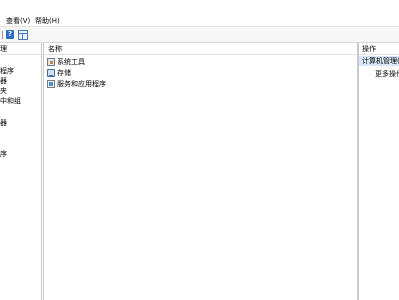  What do you see at coordinates (199, 35) in the screenshot?
I see `toolbar: ?` at bounding box center [199, 35].